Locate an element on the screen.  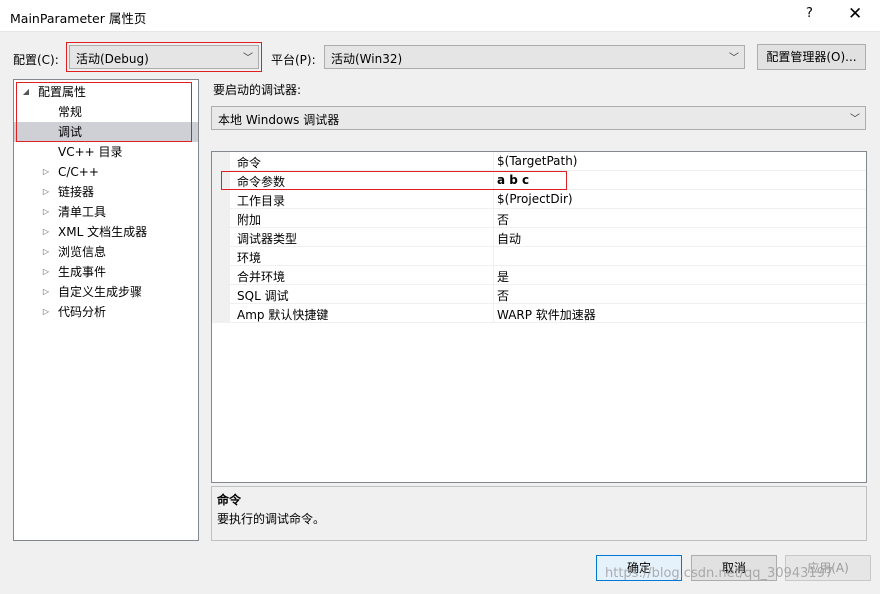
help-icon: ? is located at coordinates (809, 13).